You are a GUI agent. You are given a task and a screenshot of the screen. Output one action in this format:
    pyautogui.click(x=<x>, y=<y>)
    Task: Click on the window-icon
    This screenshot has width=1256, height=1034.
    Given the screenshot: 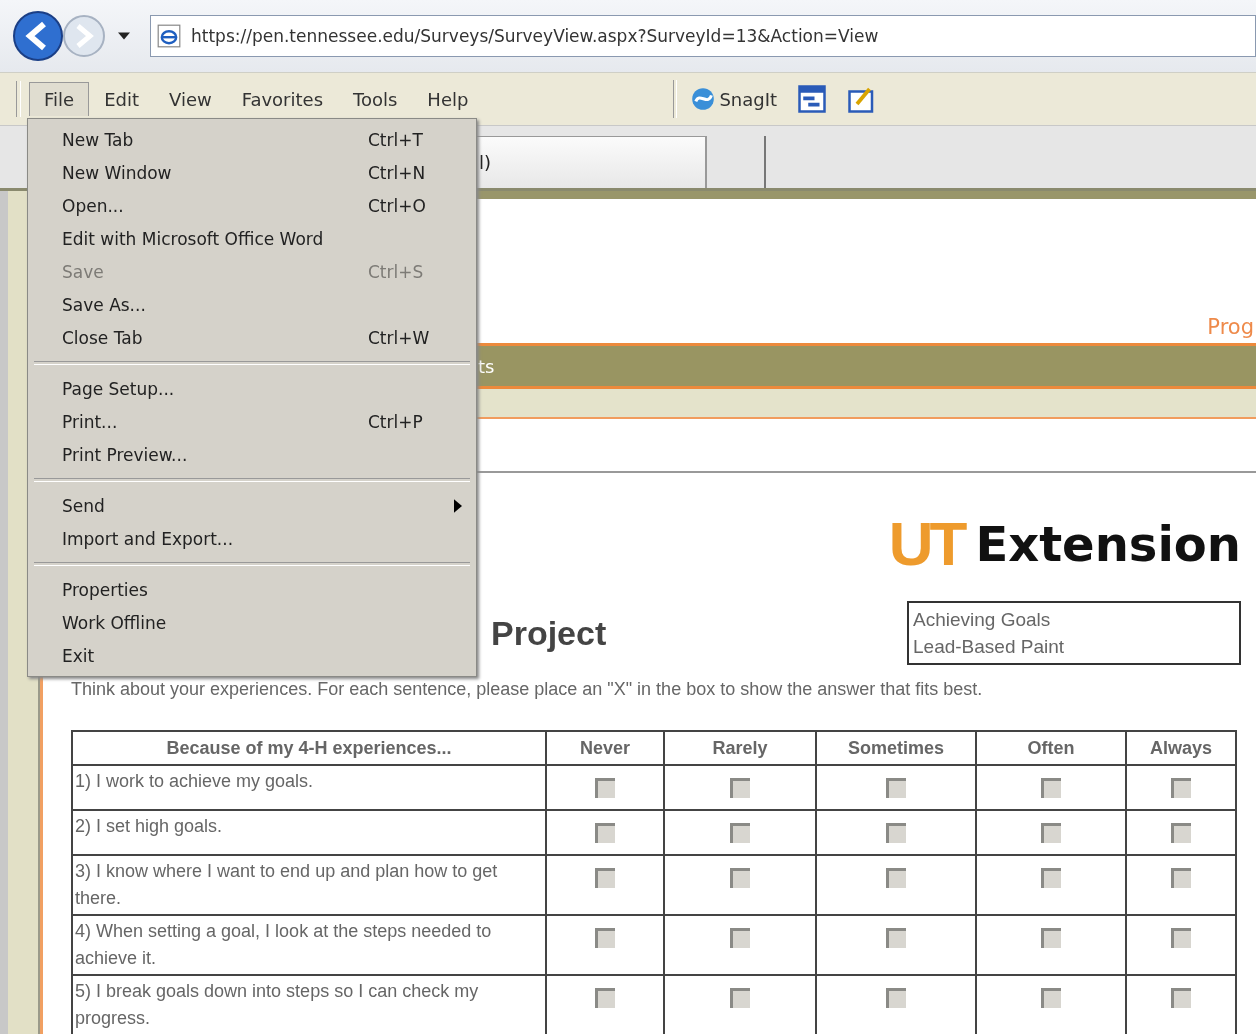 What is the action you would take?
    pyautogui.click(x=812, y=99)
    